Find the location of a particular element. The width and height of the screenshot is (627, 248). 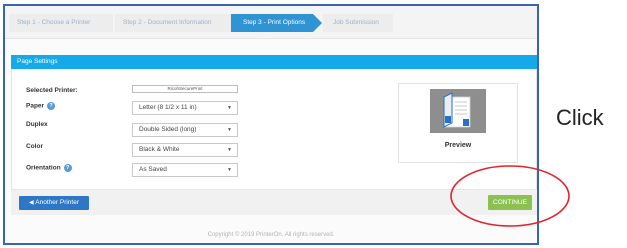

color-select: Black & White ▼ is located at coordinates (185, 150).